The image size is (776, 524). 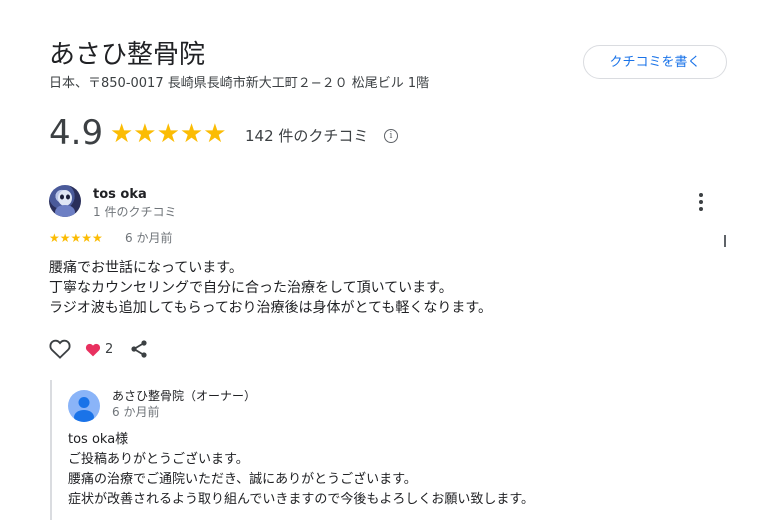 I want to click on heart-outline-icon, so click(x=60, y=349).